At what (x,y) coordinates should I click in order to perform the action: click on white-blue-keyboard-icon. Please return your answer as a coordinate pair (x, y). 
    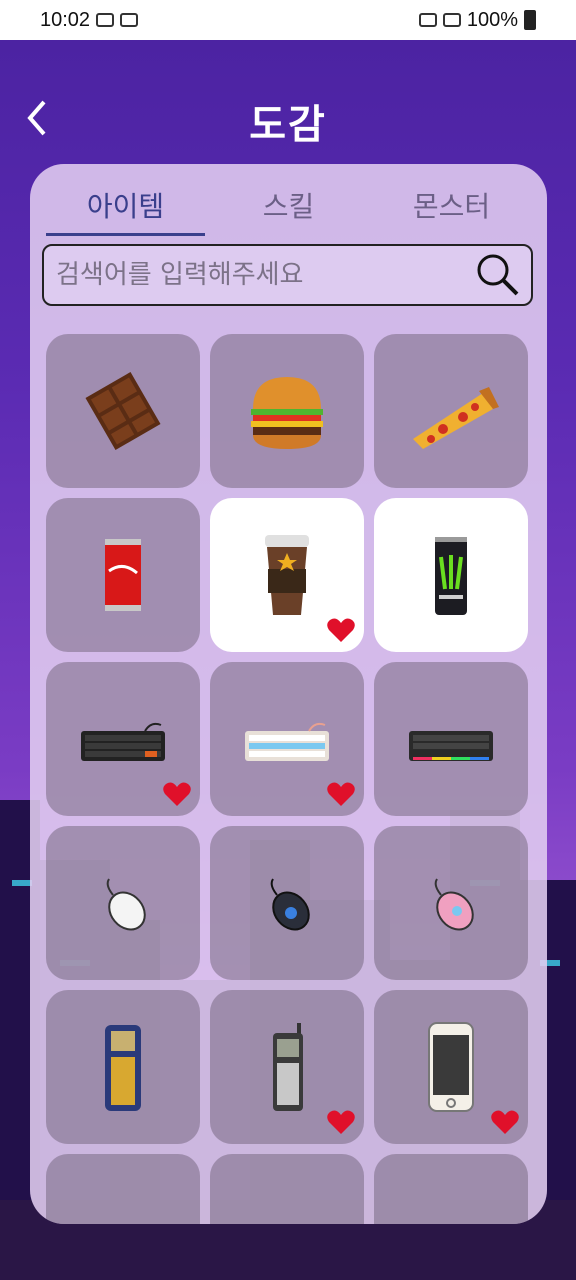
    Looking at the image, I should click on (287, 741).